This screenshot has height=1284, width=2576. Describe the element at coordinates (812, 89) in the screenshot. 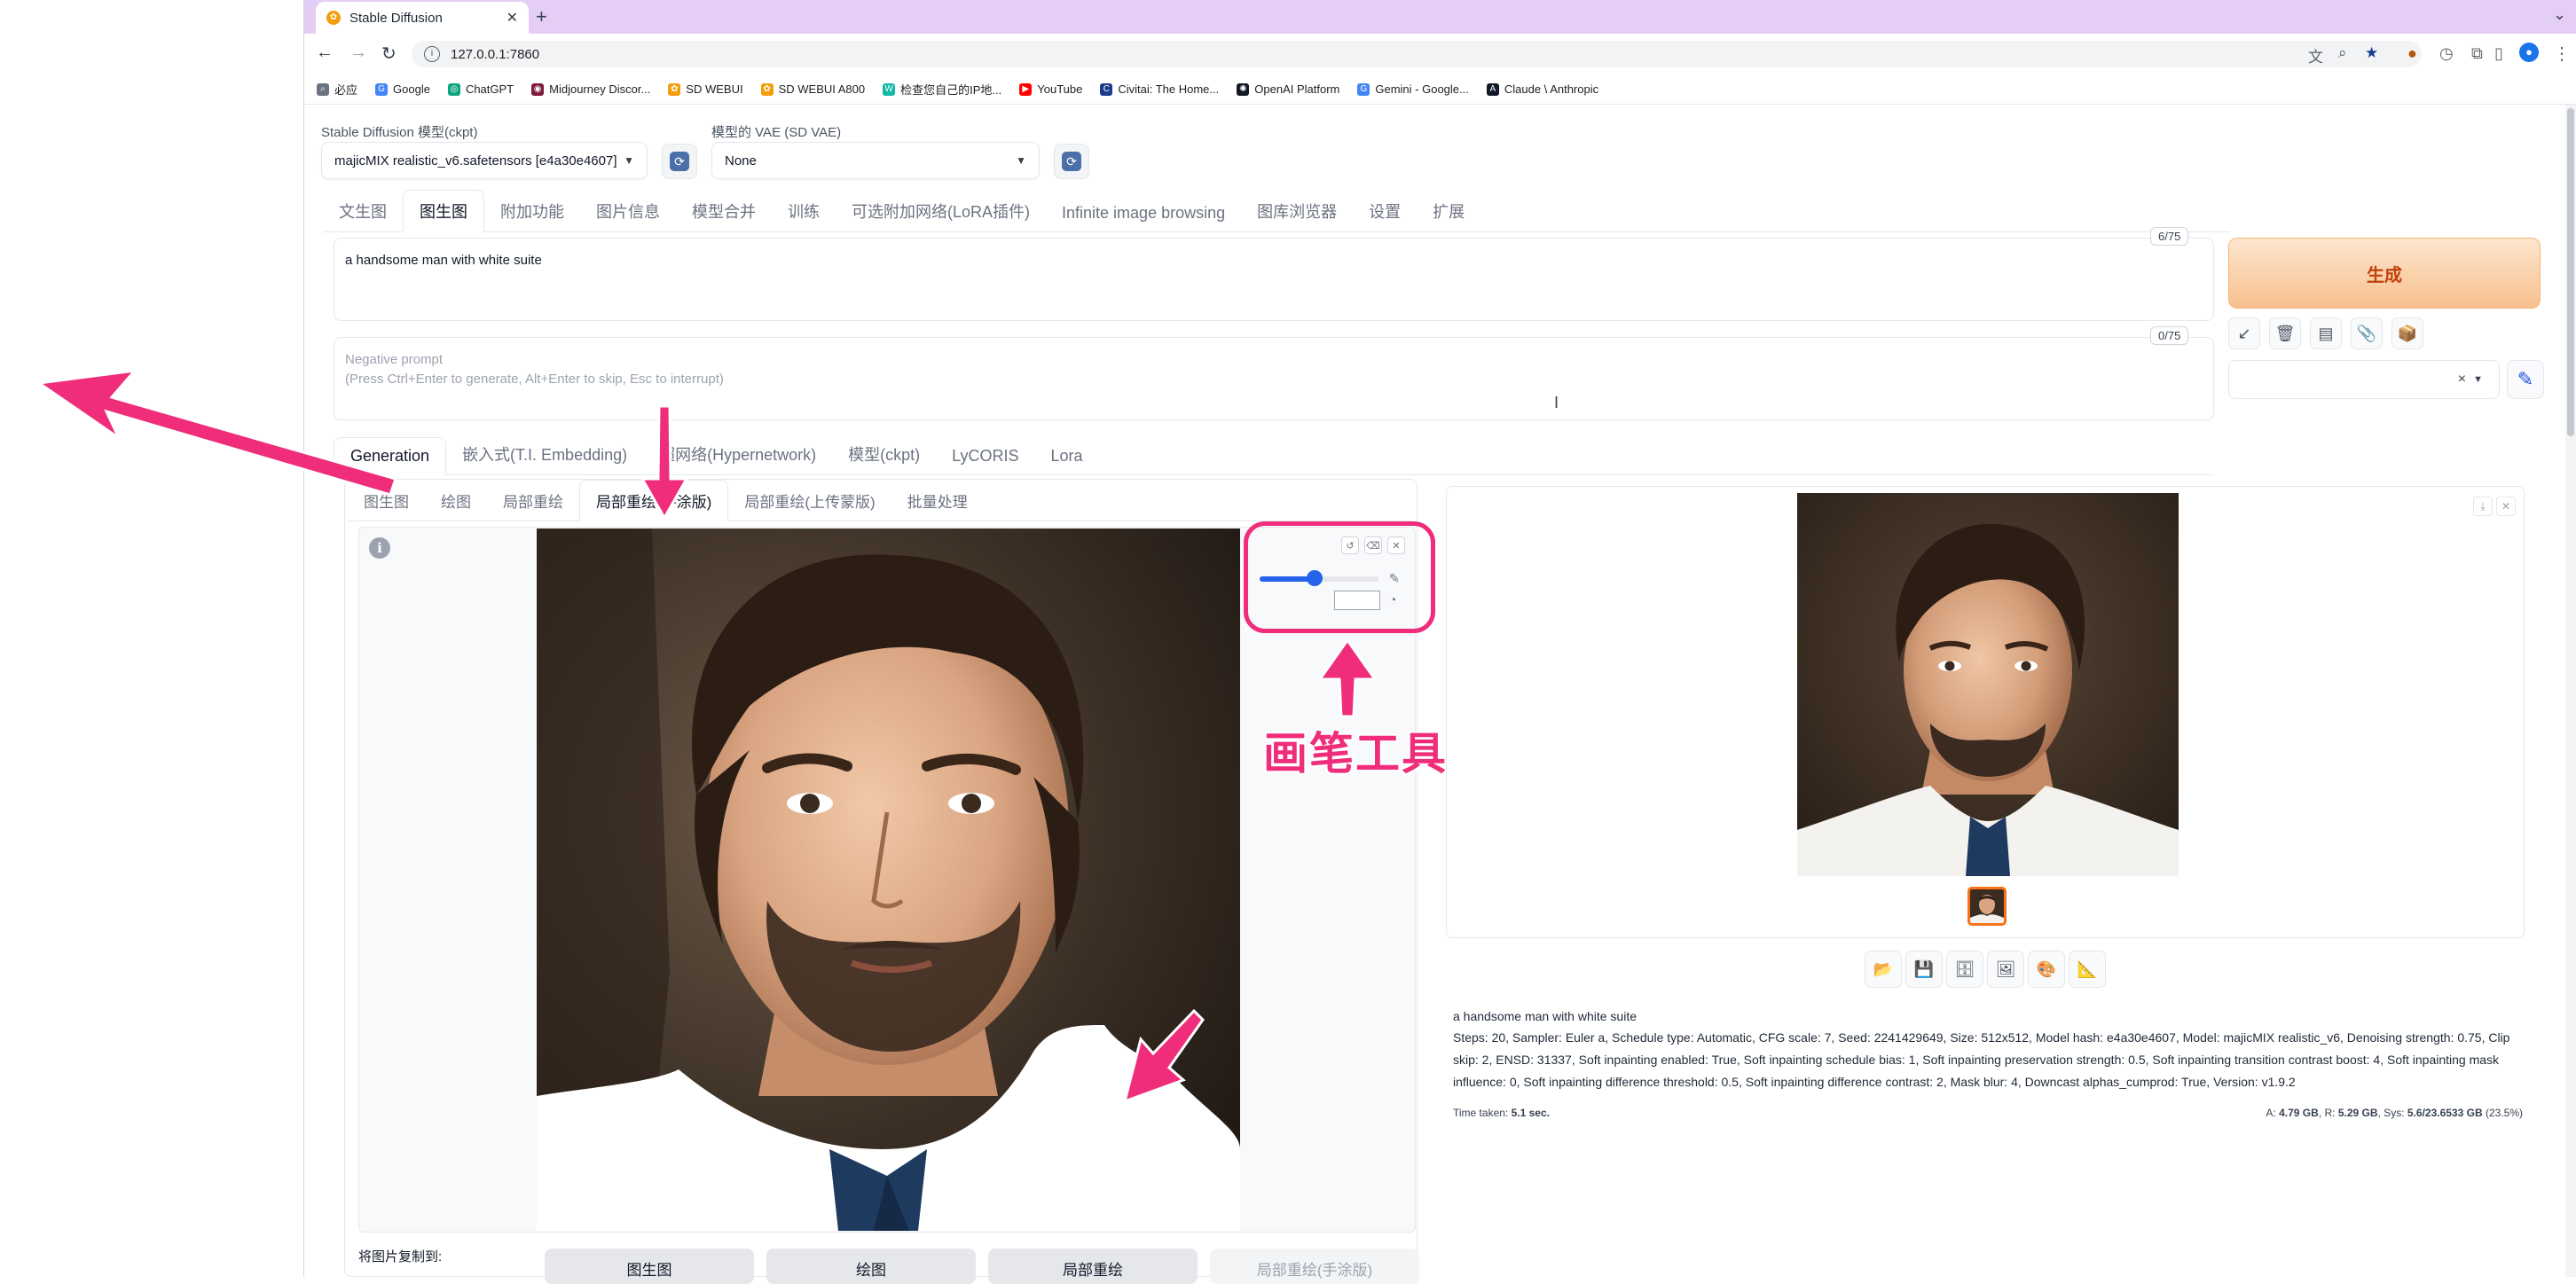

I see `bookmark-sd-webui-a800: ✿ SD WEBUI A800` at that location.